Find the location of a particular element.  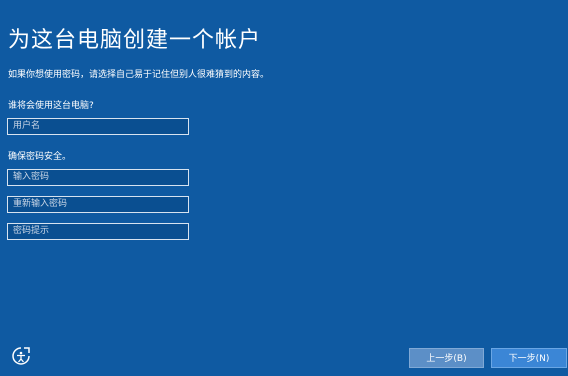

back-button: 上一步(B) is located at coordinates (446, 358).